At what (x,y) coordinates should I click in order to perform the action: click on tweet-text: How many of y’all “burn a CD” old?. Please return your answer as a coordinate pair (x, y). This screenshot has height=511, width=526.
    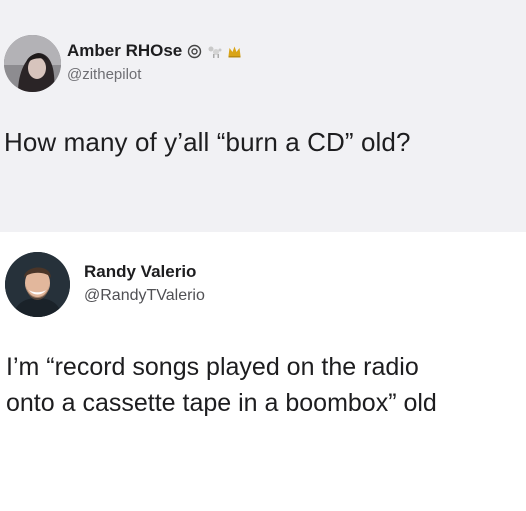
    Looking at the image, I should click on (207, 142).